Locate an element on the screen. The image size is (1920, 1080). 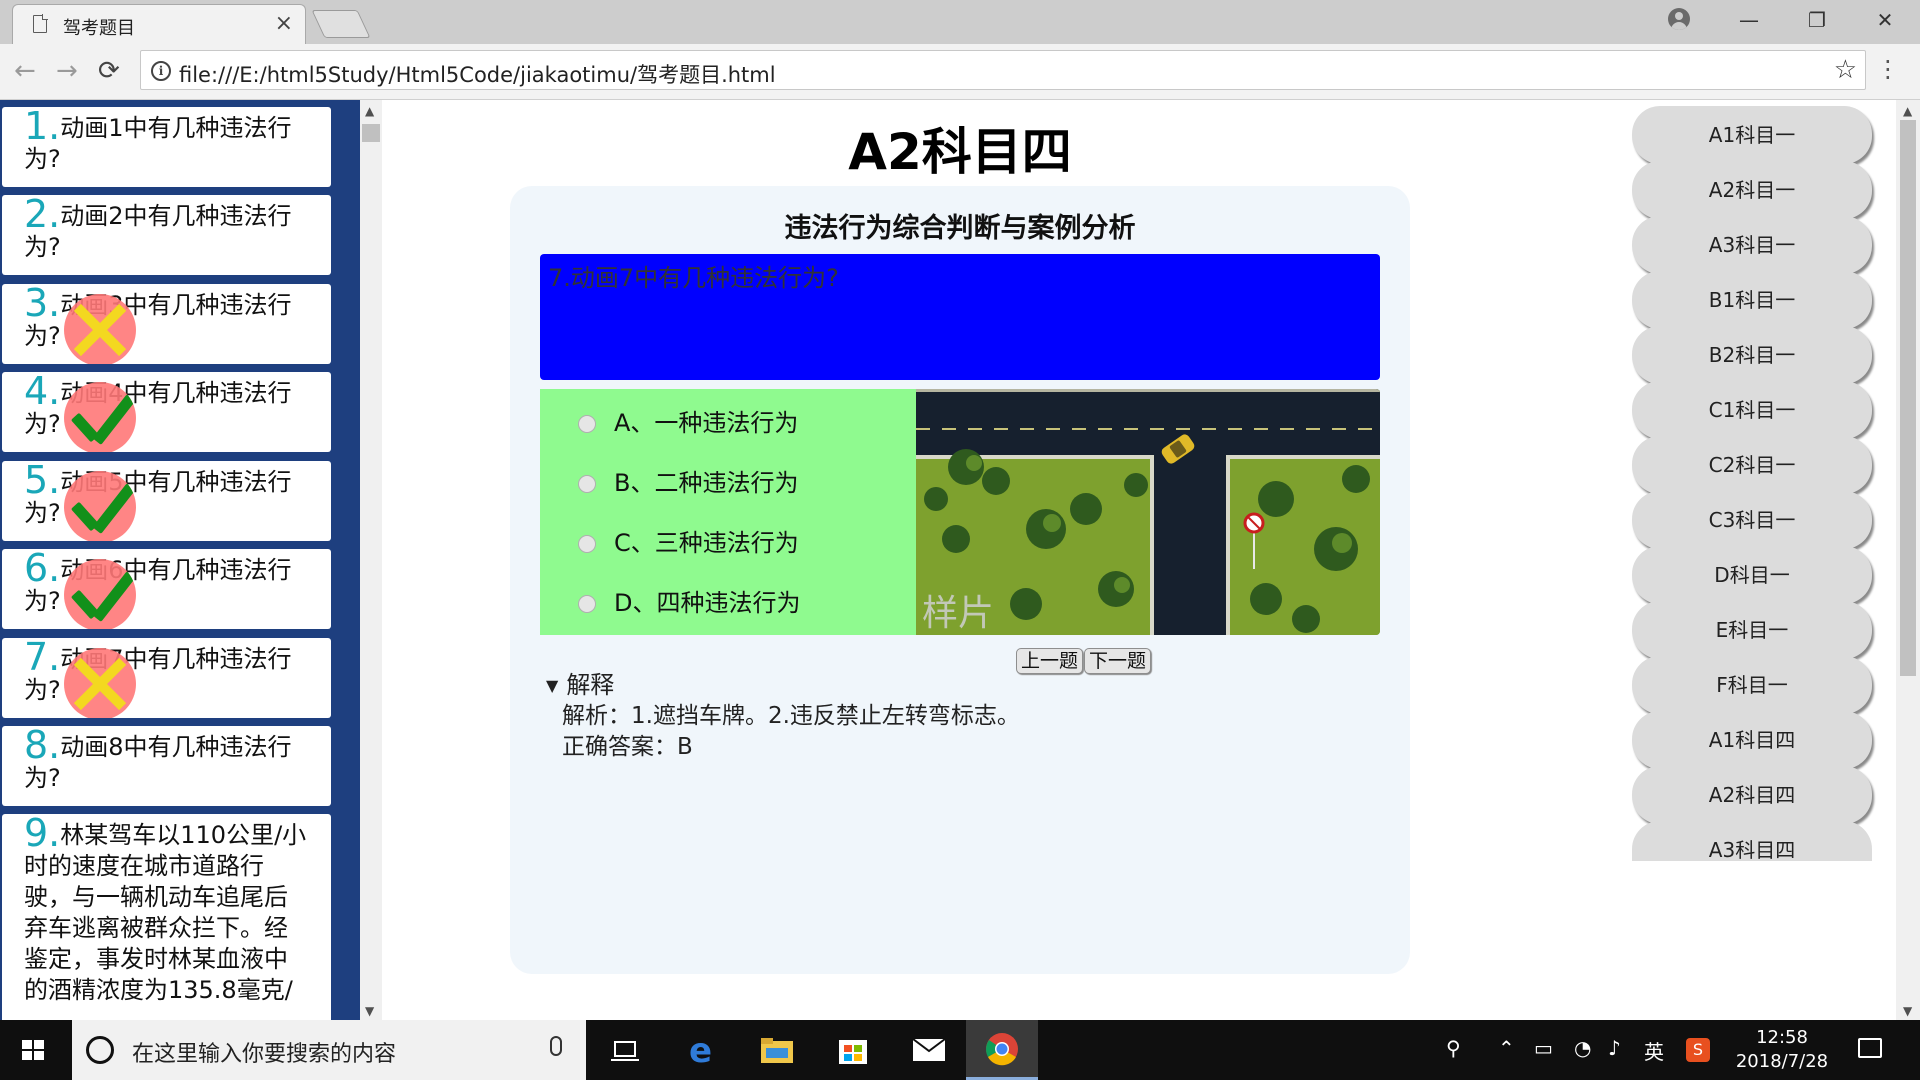
summary-label: 解释 is located at coordinates (590, 685).